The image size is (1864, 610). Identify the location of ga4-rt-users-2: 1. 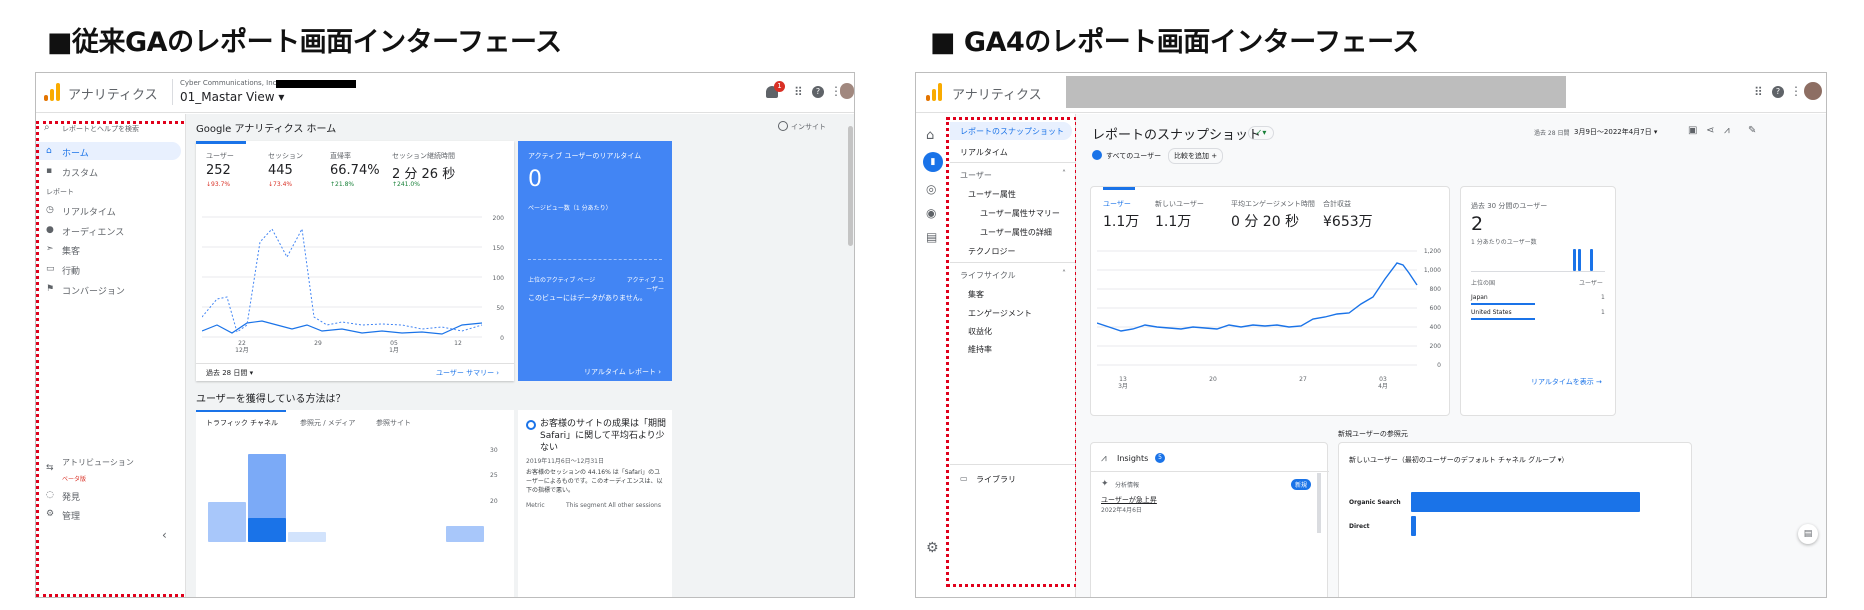
(1603, 312).